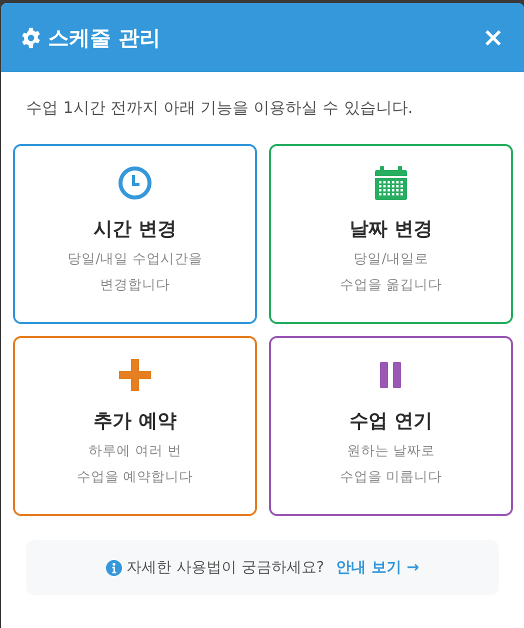  What do you see at coordinates (391, 421) in the screenshot?
I see `card-title: 수업 연기` at bounding box center [391, 421].